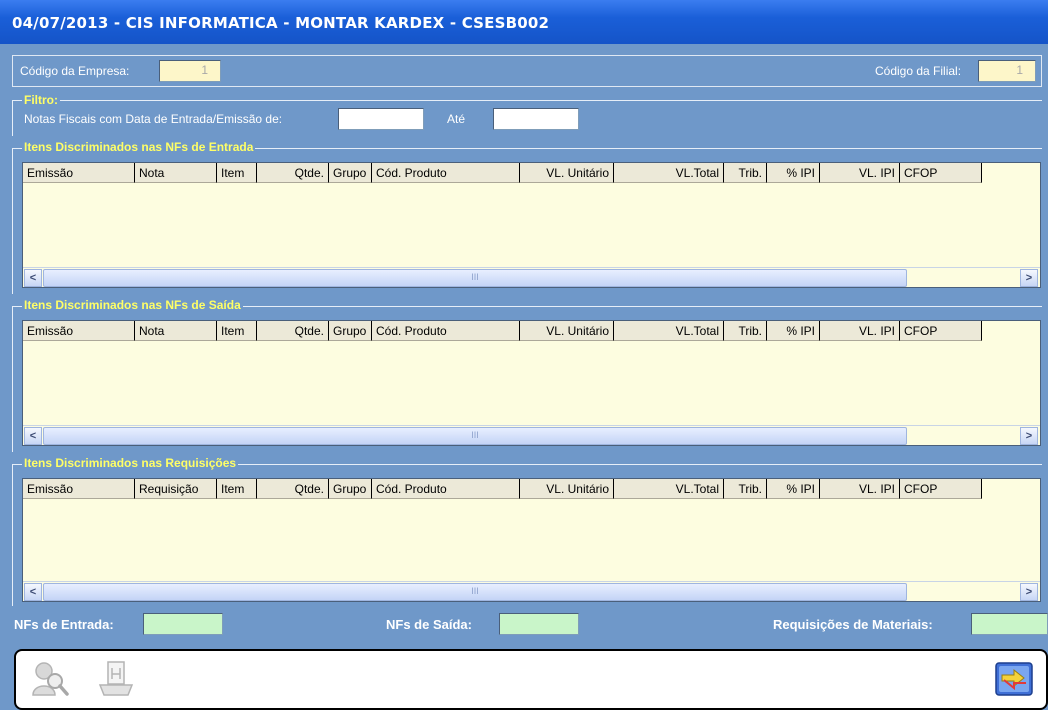 The height and width of the screenshot is (710, 1048). I want to click on filial-label: Código da Filial:, so click(918, 71).